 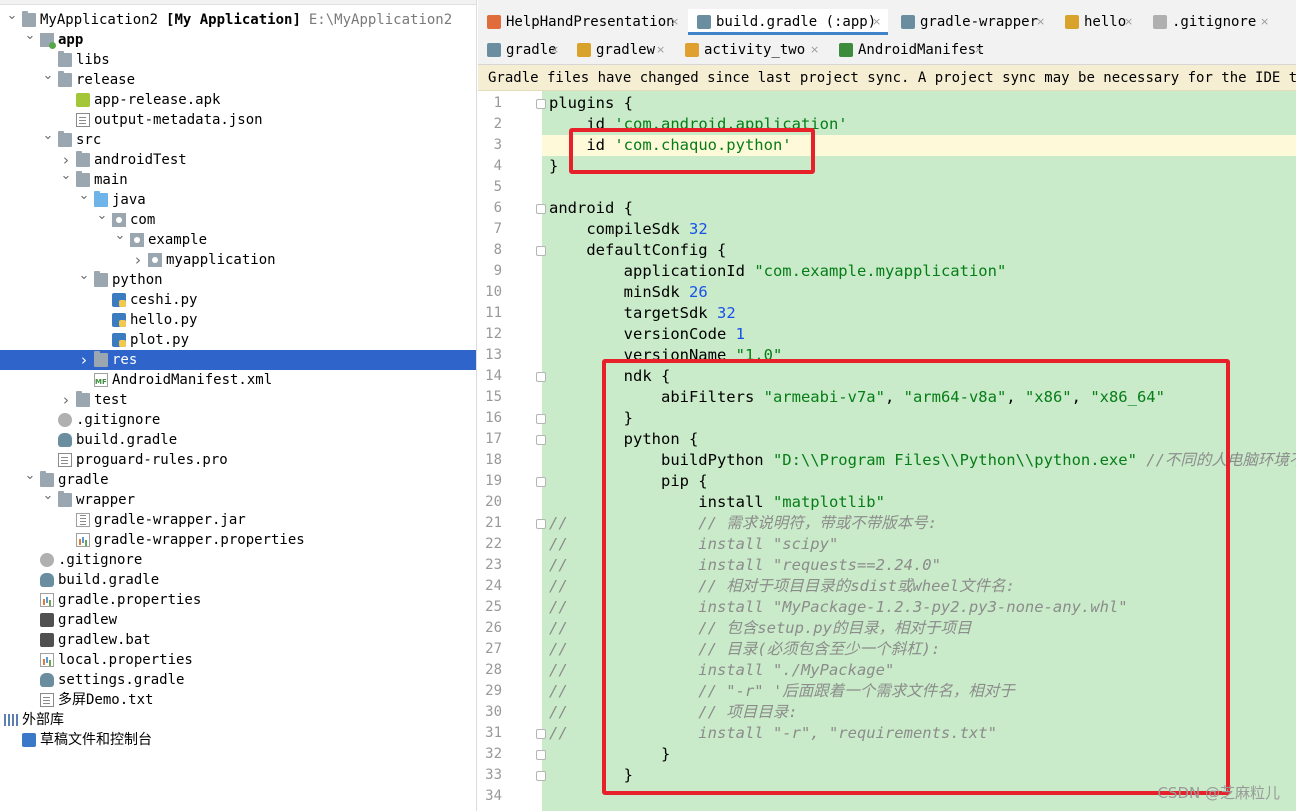 I want to click on tree-item: gradle.properties, so click(x=238, y=600).